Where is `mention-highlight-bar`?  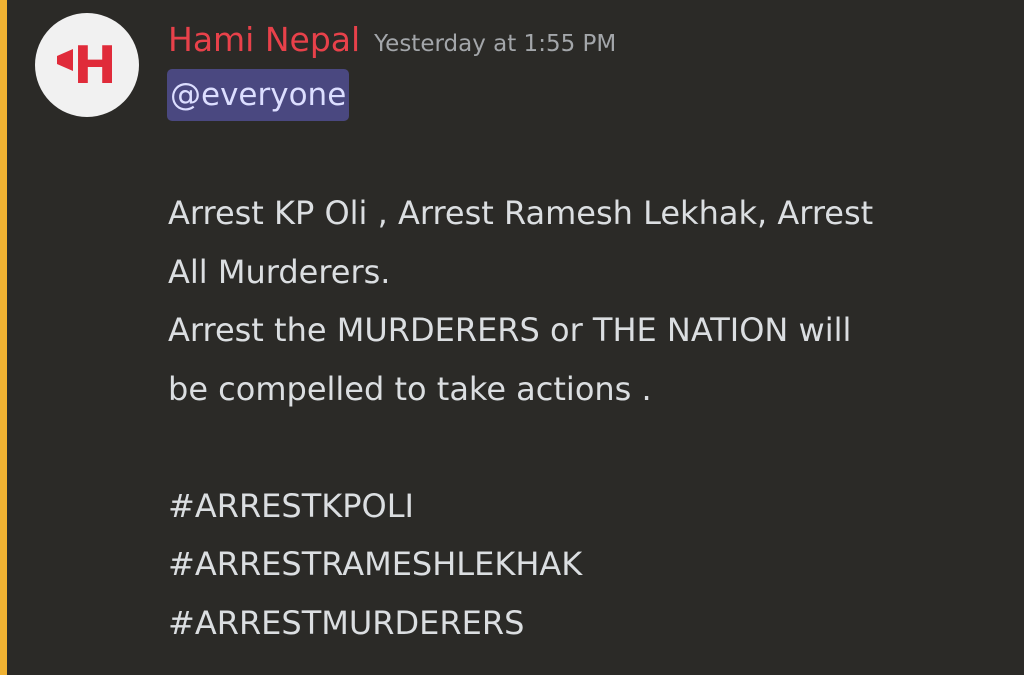 mention-highlight-bar is located at coordinates (3, 337).